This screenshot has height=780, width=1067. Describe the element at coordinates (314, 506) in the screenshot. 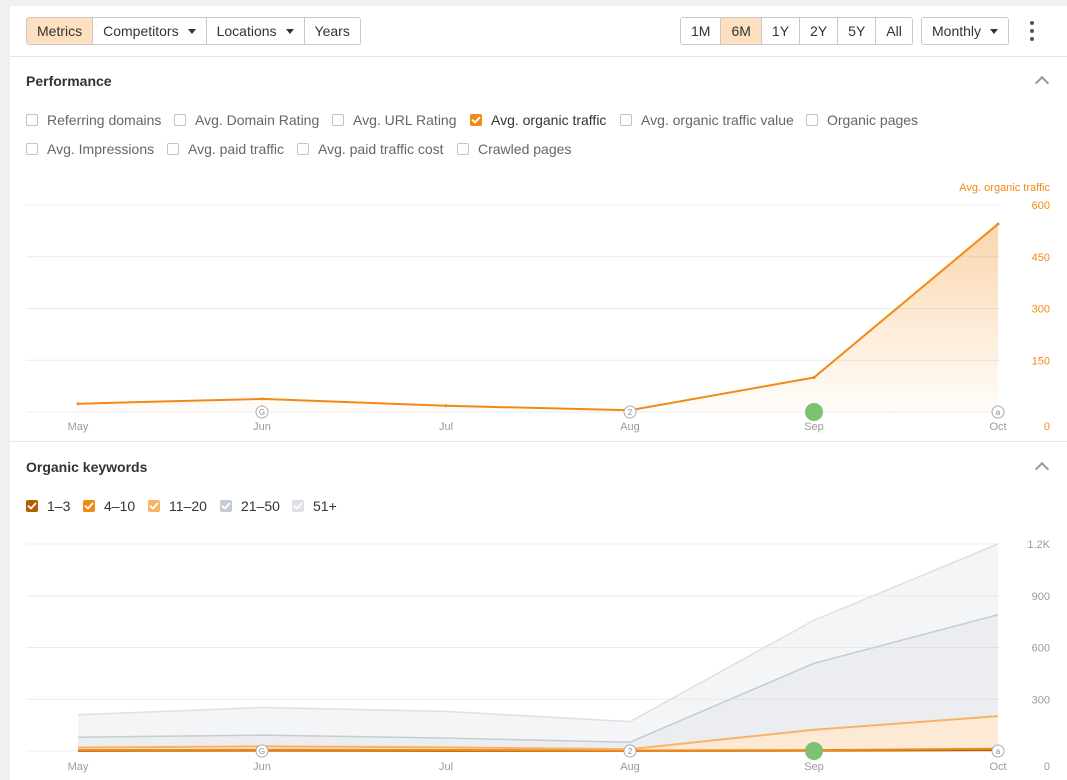

I see `keyword-range-toggle-51: 51+` at that location.